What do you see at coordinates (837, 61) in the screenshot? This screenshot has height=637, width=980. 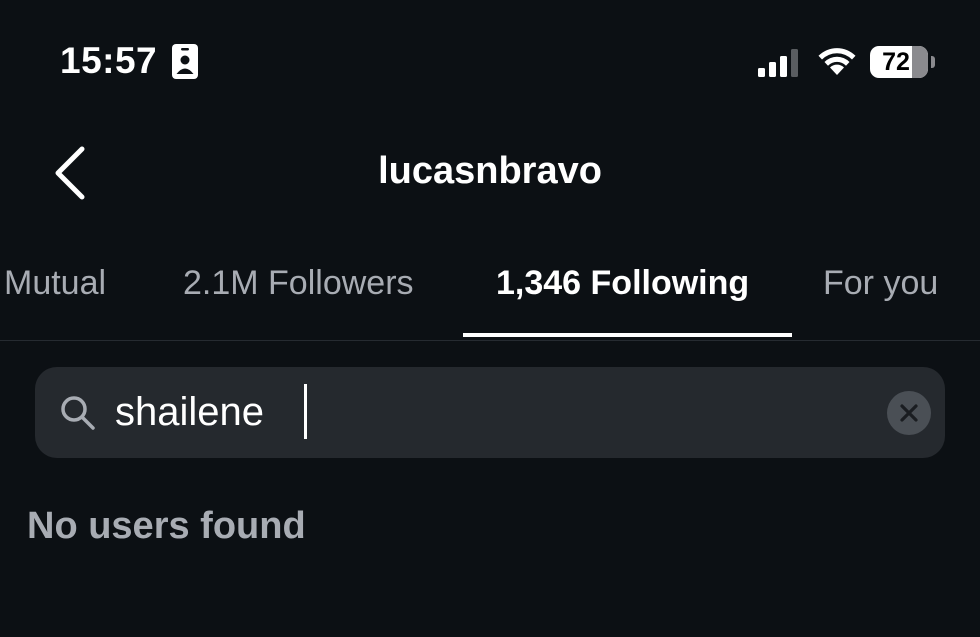 I see `wifi-icon` at bounding box center [837, 61].